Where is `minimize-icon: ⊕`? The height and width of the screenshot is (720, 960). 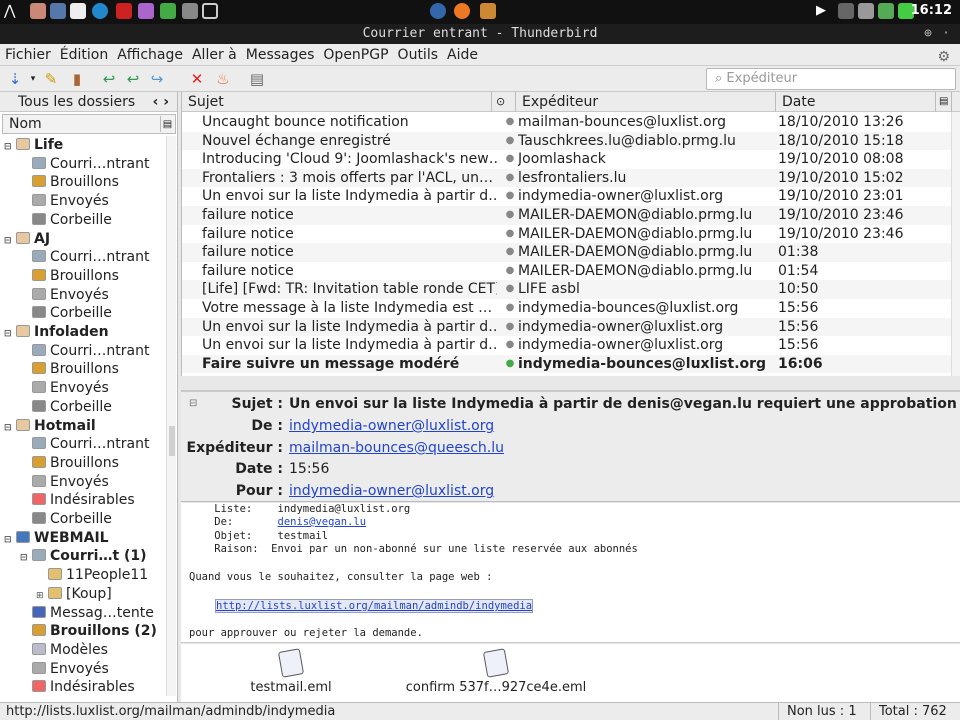 minimize-icon: ⊕ is located at coordinates (928, 34).